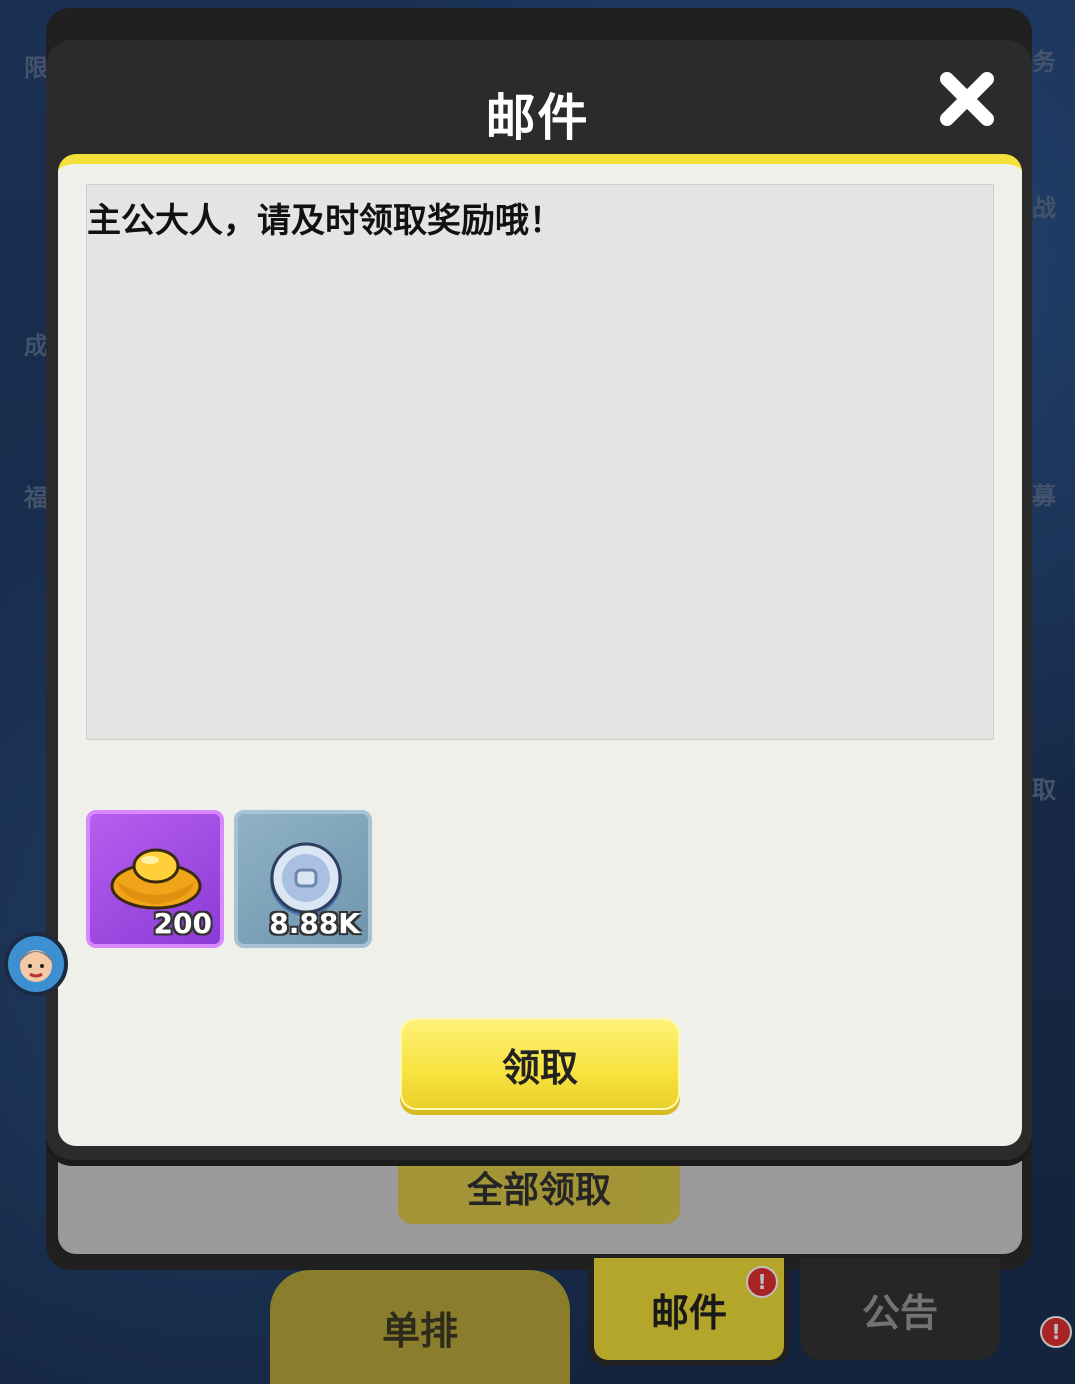  I want to click on modal-title: 邮件, so click(537, 118).